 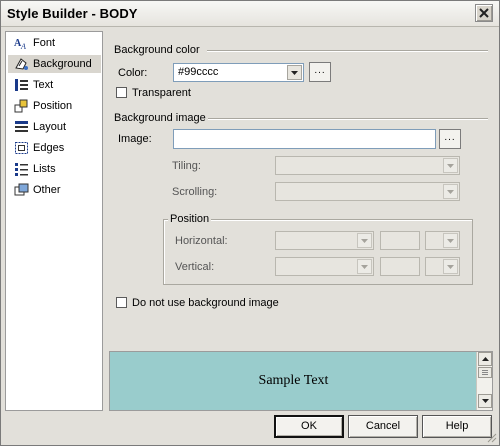 I want to click on vertical-dropdown, so click(x=324, y=266).